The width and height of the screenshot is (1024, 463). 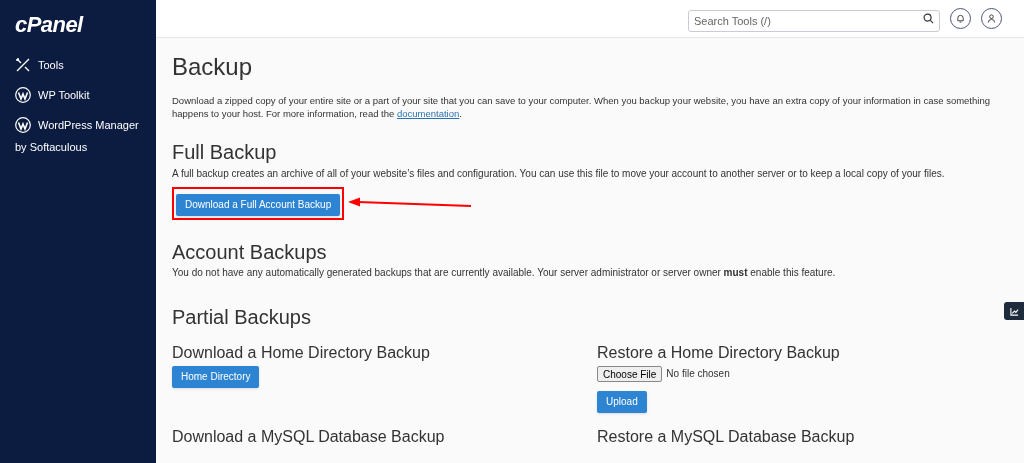 I want to click on subsection-title: Restore a MySQL Database Backup, so click(x=726, y=436).